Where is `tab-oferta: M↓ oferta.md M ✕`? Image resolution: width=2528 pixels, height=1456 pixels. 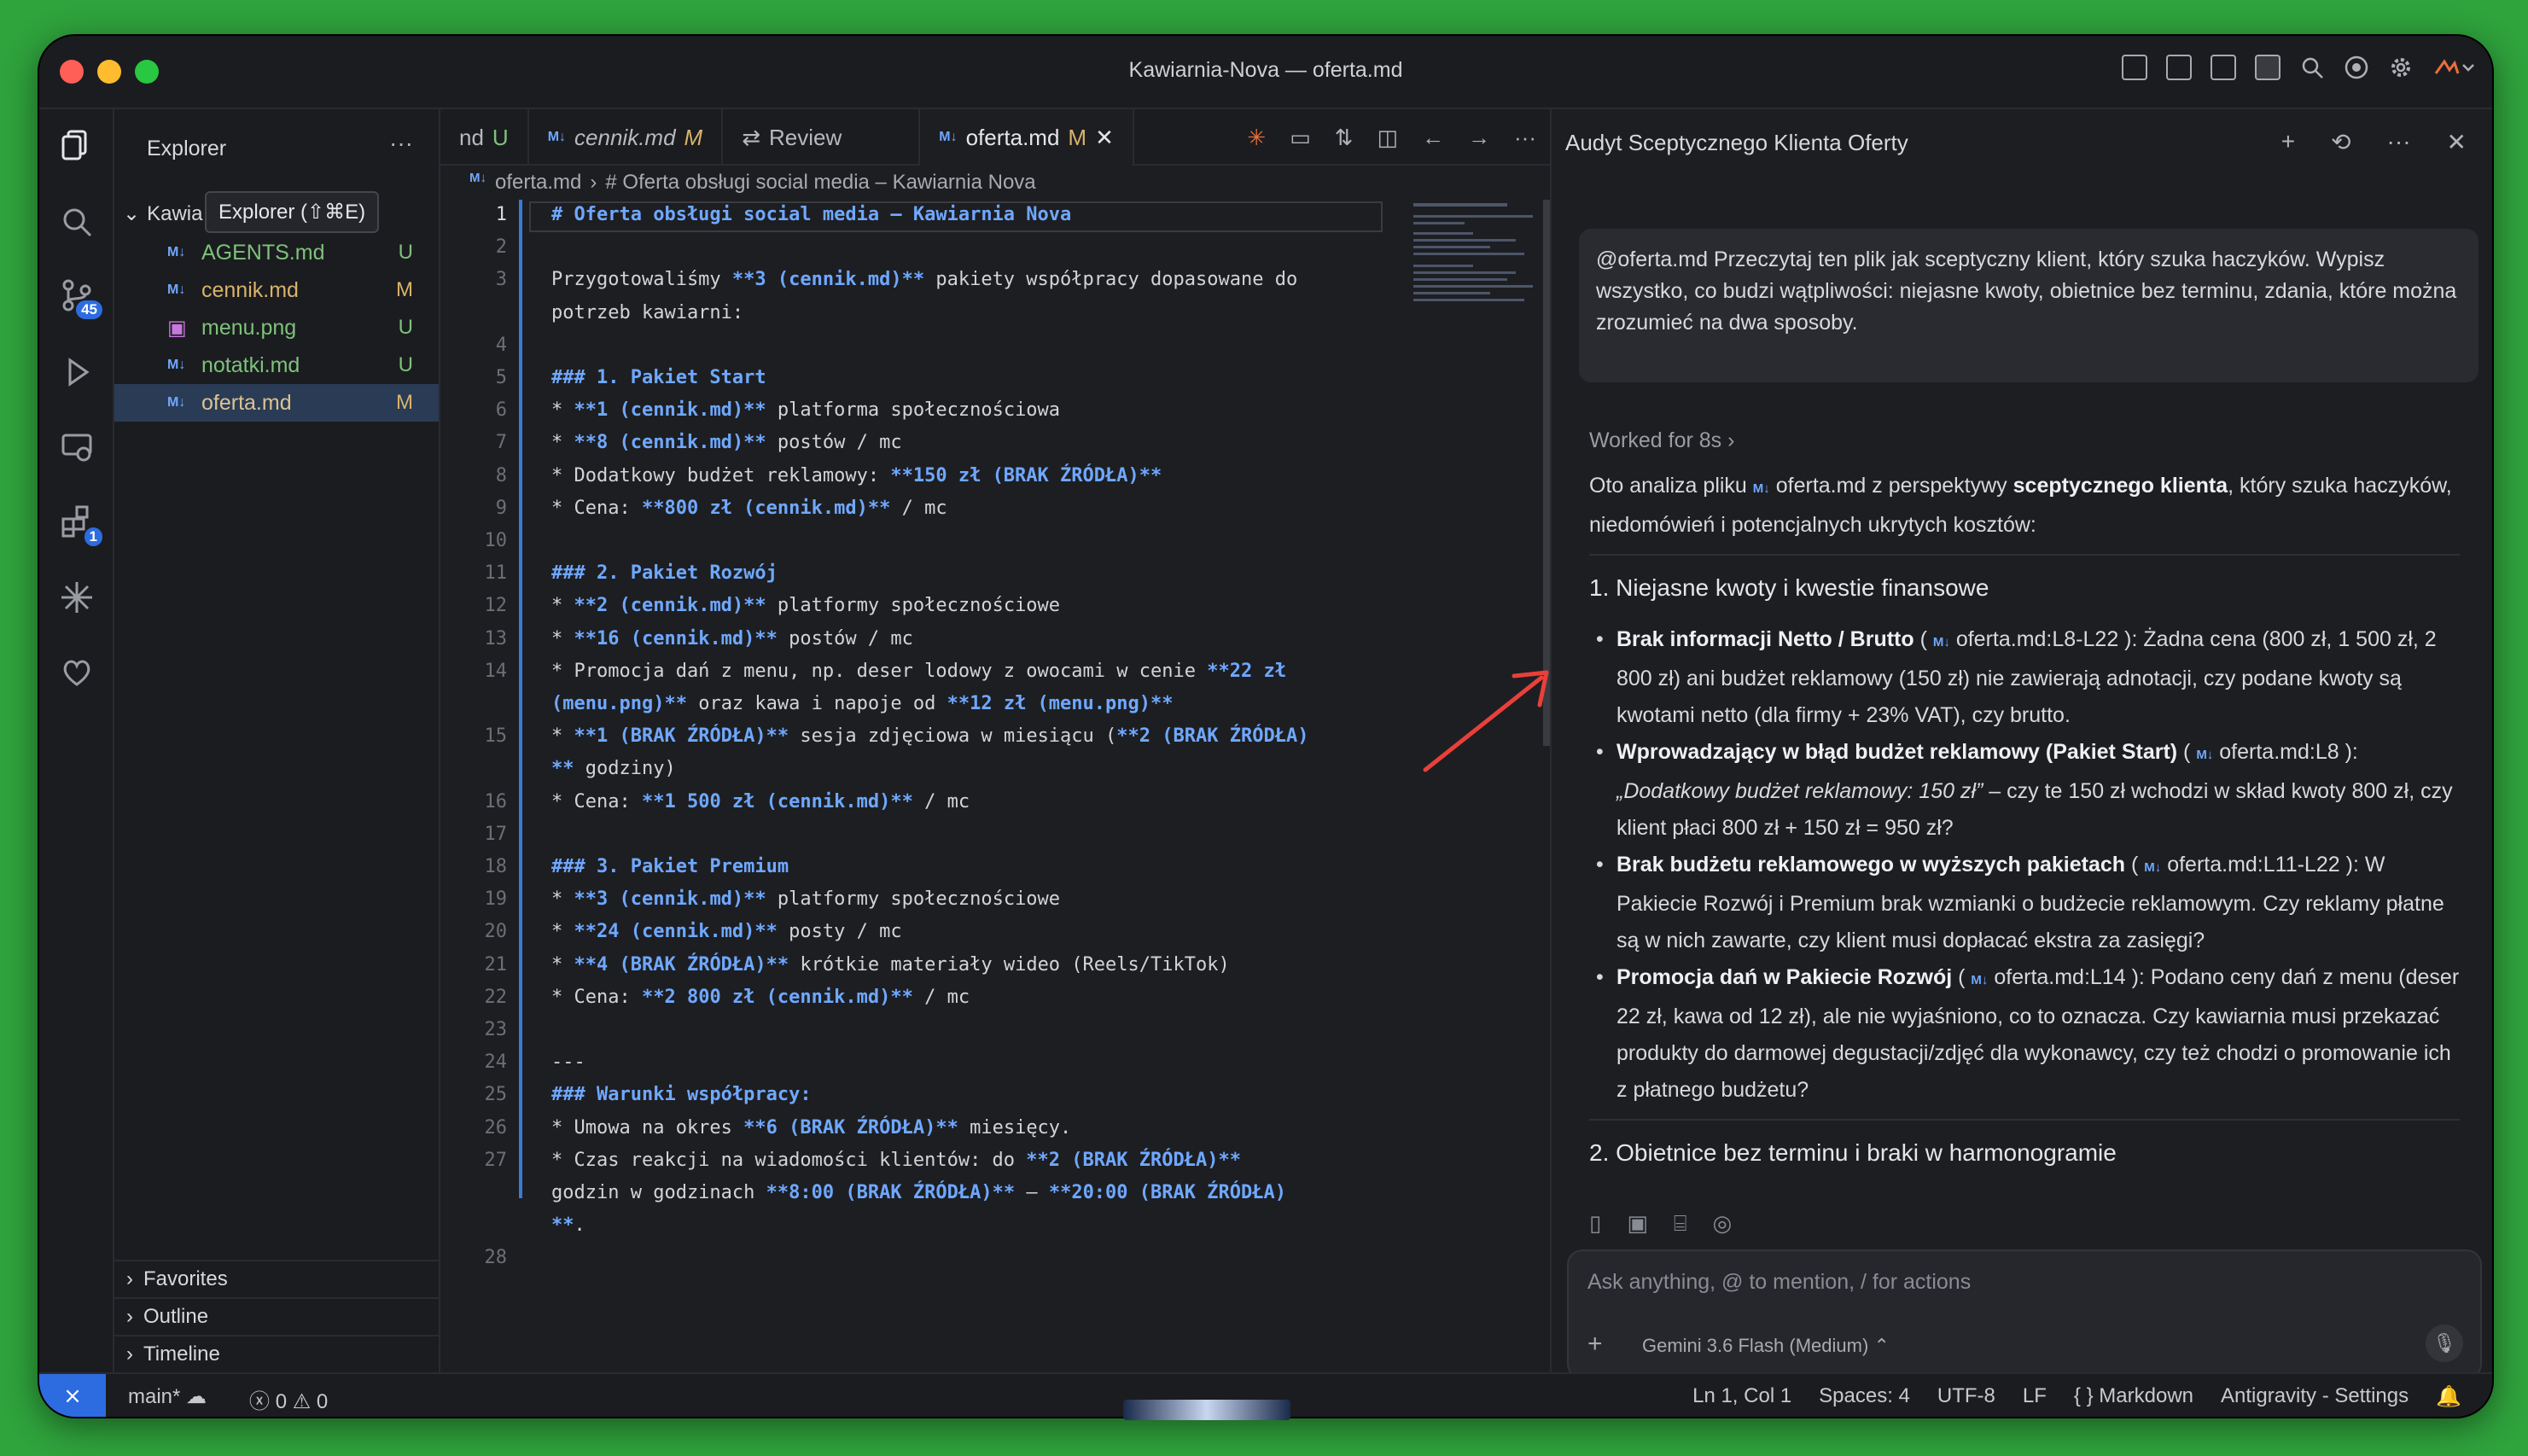 tab-oferta: M↓ oferta.md M ✕ is located at coordinates (1027, 137).